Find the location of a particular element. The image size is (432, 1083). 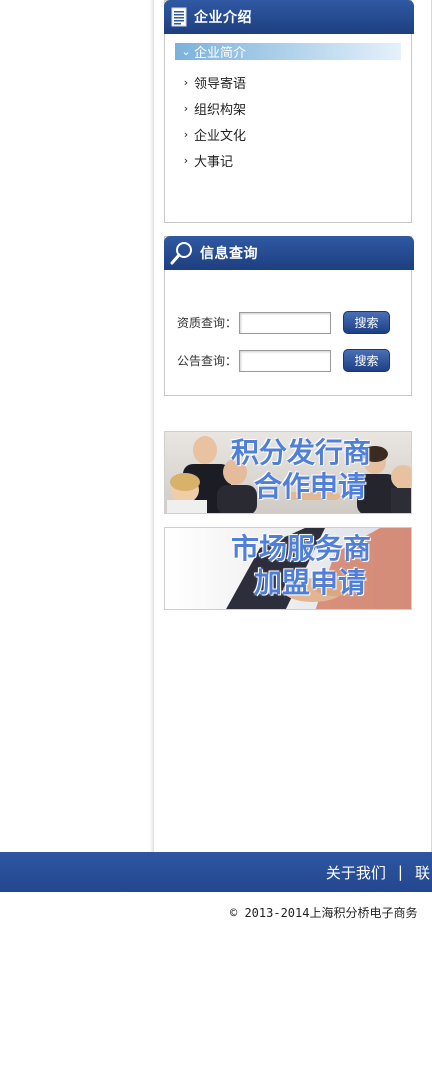

magnifier-icon is located at coordinates (182, 253).